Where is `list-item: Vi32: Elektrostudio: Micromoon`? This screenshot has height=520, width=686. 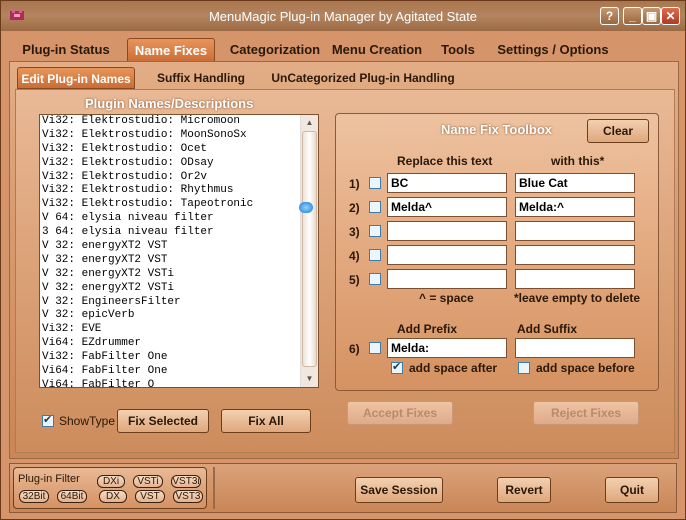 list-item: Vi32: Elektrostudio: Micromoon is located at coordinates (170, 122).